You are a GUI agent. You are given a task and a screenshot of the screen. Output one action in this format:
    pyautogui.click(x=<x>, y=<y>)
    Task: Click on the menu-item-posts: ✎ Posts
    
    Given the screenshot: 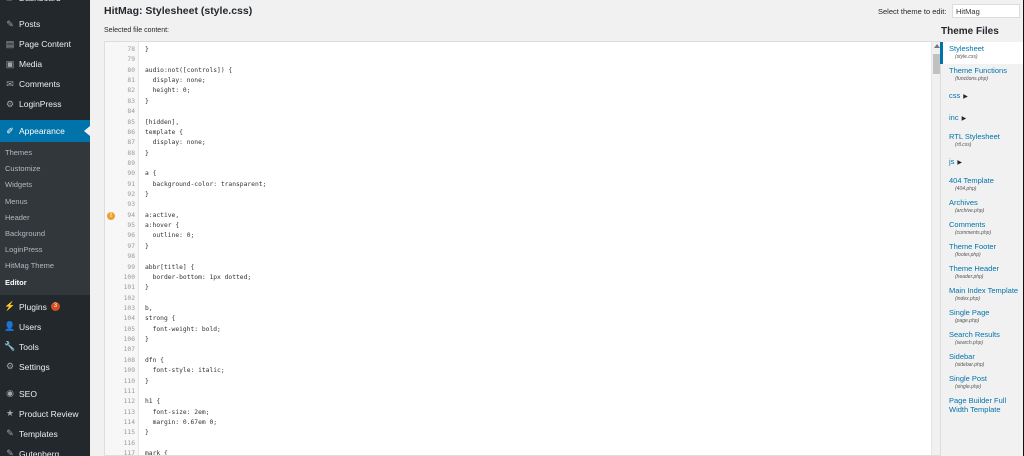 What is the action you would take?
    pyautogui.click(x=45, y=24)
    